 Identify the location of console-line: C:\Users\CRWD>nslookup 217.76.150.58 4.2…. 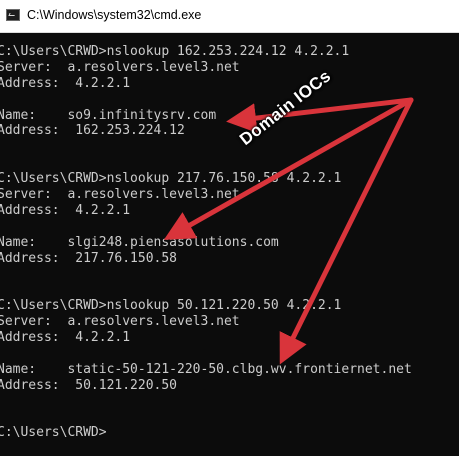
(171, 179).